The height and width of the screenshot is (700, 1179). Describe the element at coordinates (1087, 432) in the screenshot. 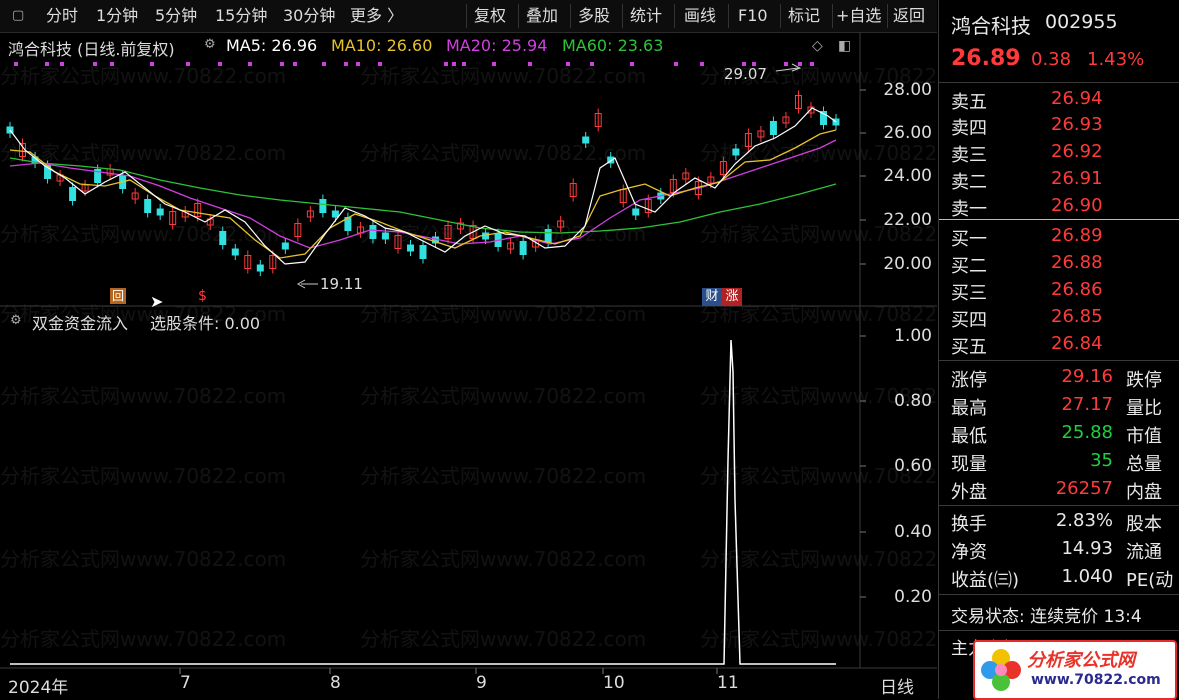

I see `stat-value: 25.88` at that location.